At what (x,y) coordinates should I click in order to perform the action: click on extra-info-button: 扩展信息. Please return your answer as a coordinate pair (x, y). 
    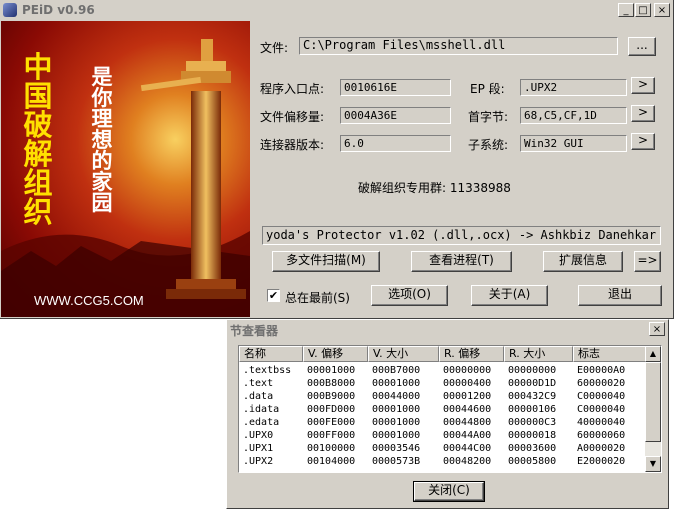
    Looking at the image, I should click on (583, 261).